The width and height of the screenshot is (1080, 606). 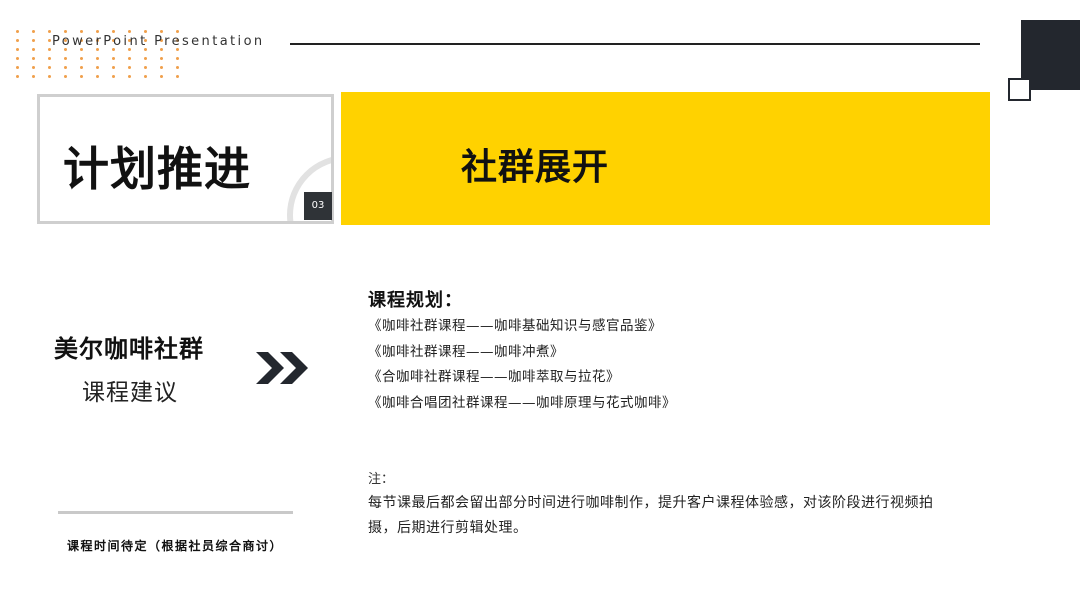 I want to click on corner-outline-square, so click(x=1019, y=89).